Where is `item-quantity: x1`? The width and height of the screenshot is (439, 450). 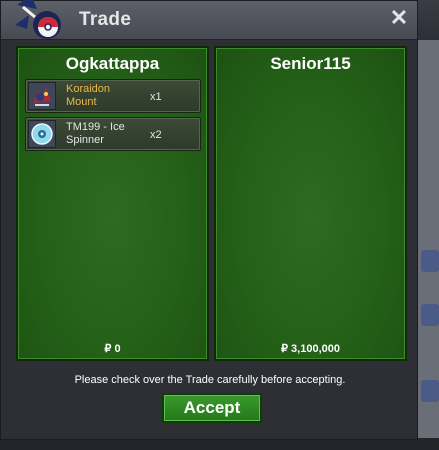
item-quantity: x1 is located at coordinates (156, 97).